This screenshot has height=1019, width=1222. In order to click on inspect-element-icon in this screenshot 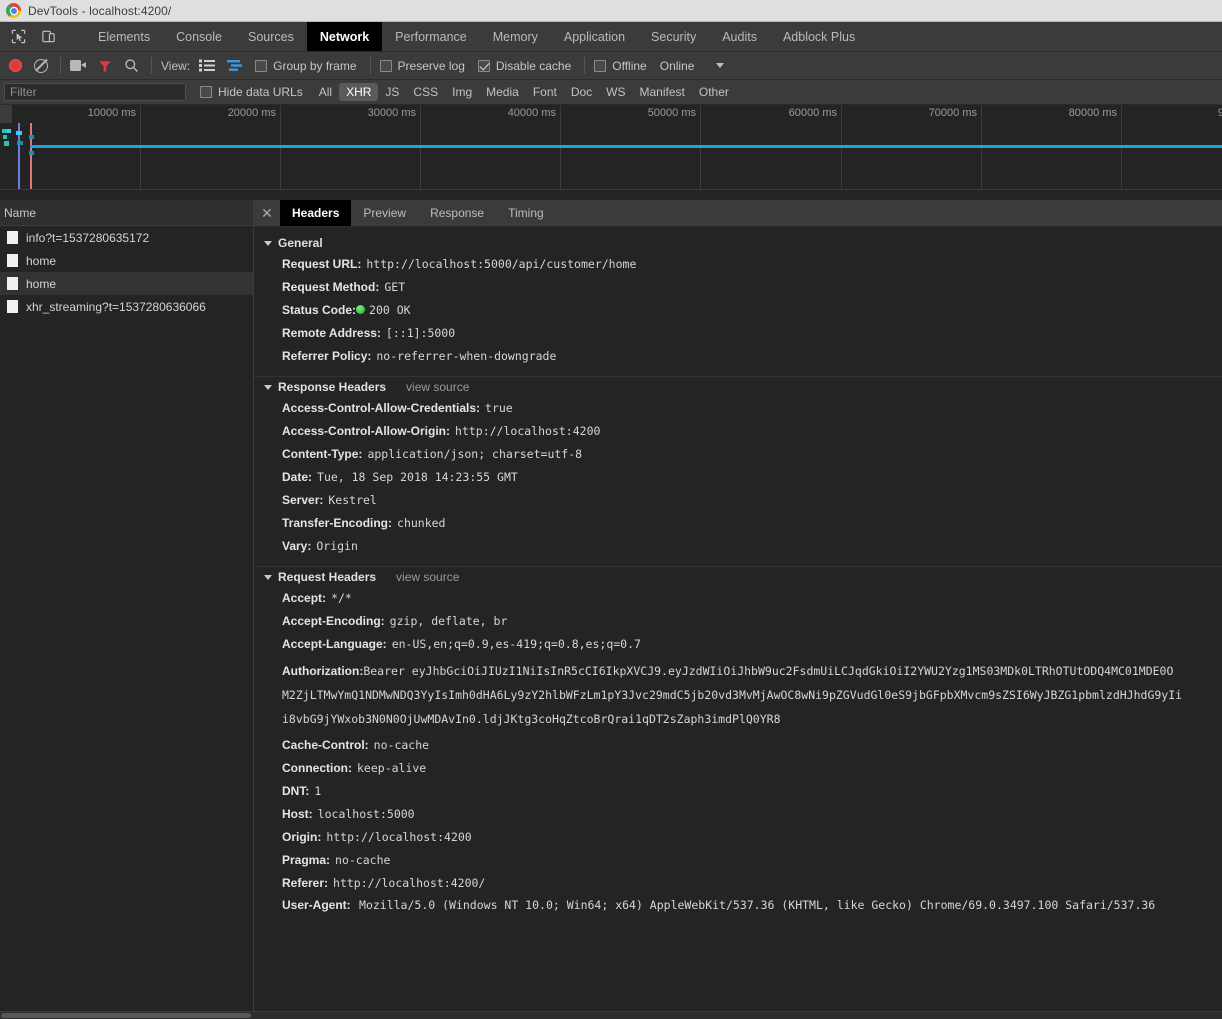, I will do `click(18, 37)`.